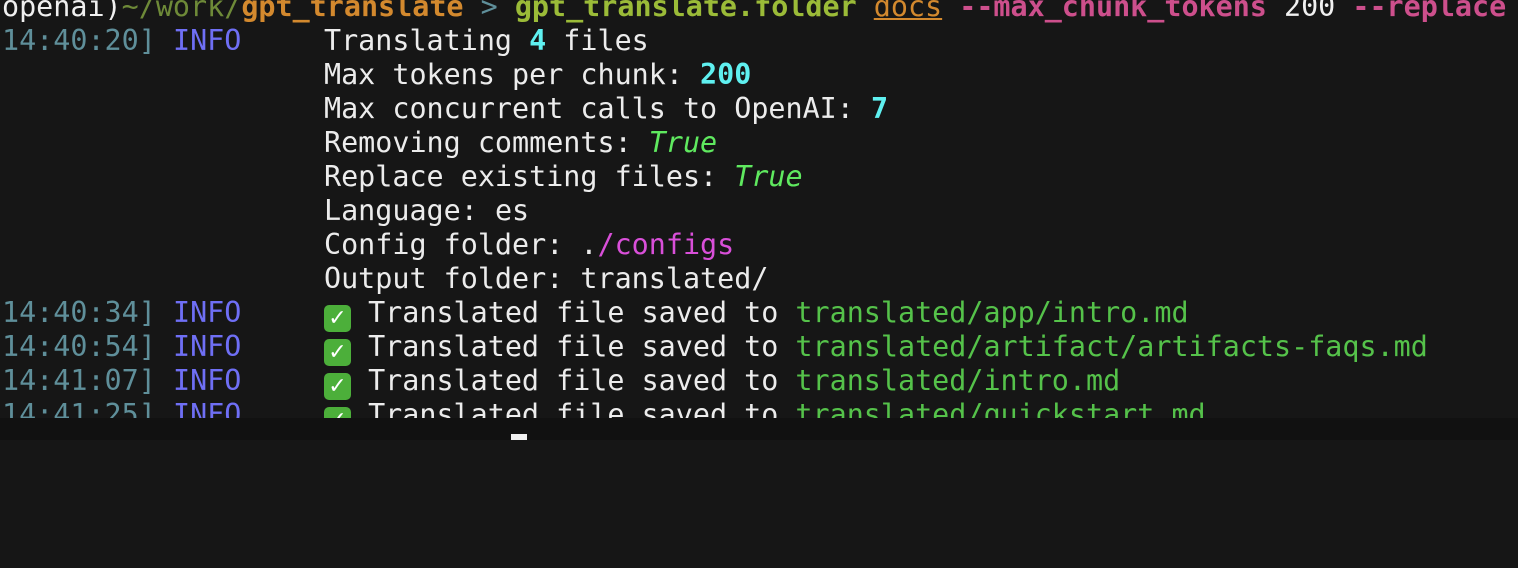 The width and height of the screenshot is (1518, 568). Describe the element at coordinates (79, 380) in the screenshot. I see `log-timestamp: 14:41:07]` at that location.